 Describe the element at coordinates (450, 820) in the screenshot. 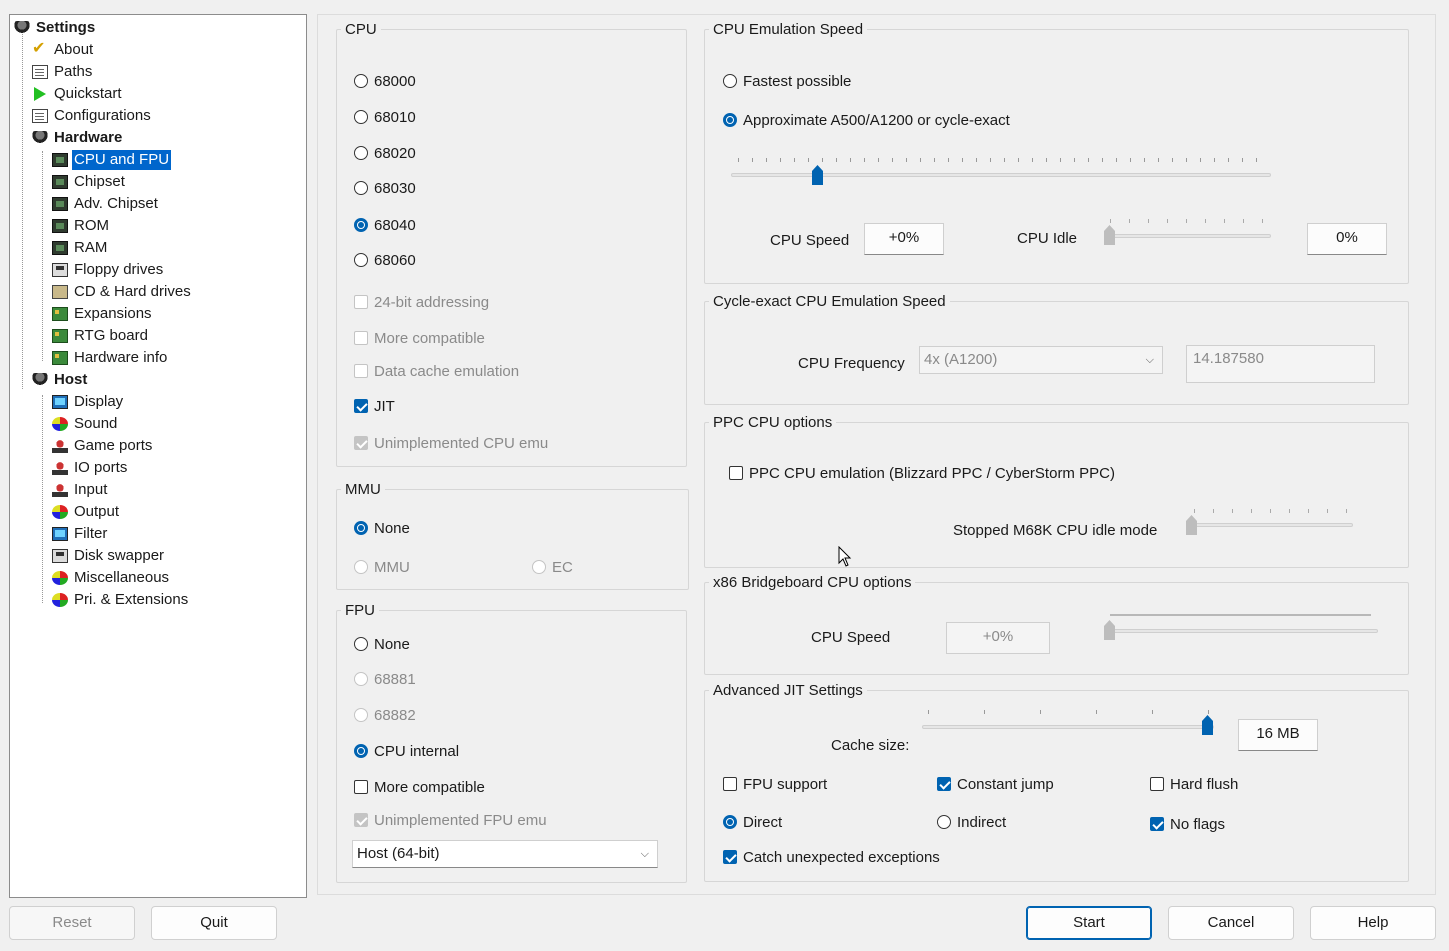

I see `unimpl-fpu-checkbox: Unimplemented FPU emu` at that location.